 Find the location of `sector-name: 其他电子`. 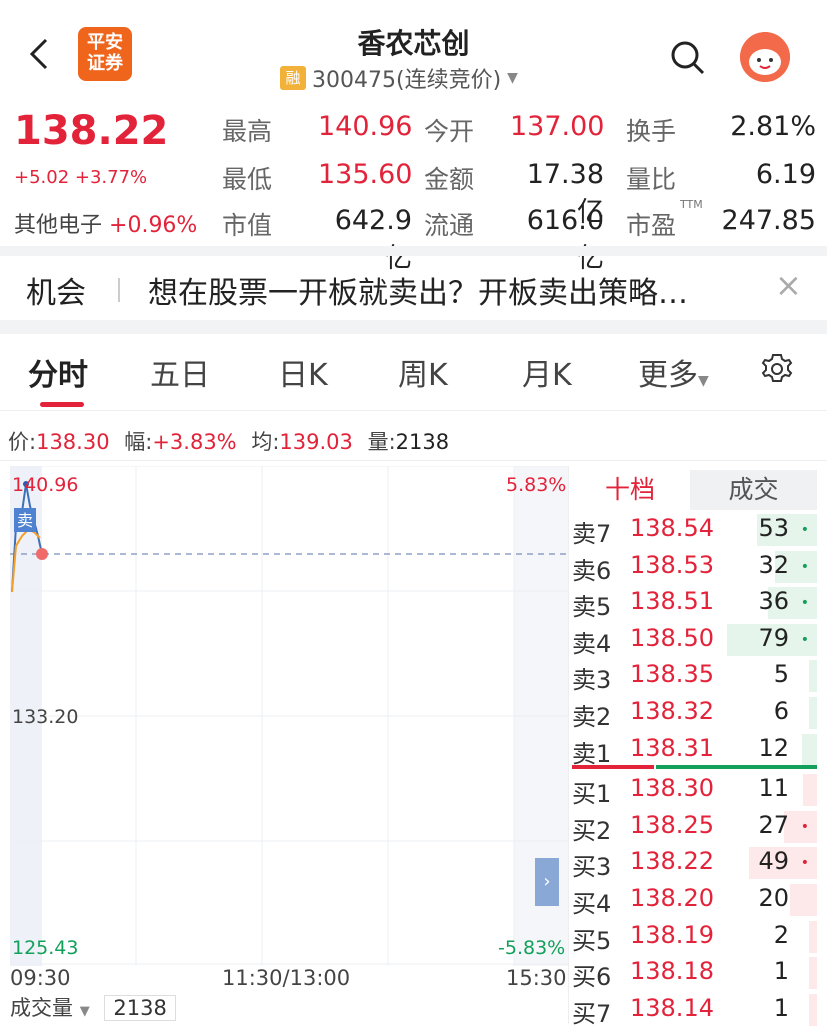

sector-name: 其他电子 is located at coordinates (58, 225).